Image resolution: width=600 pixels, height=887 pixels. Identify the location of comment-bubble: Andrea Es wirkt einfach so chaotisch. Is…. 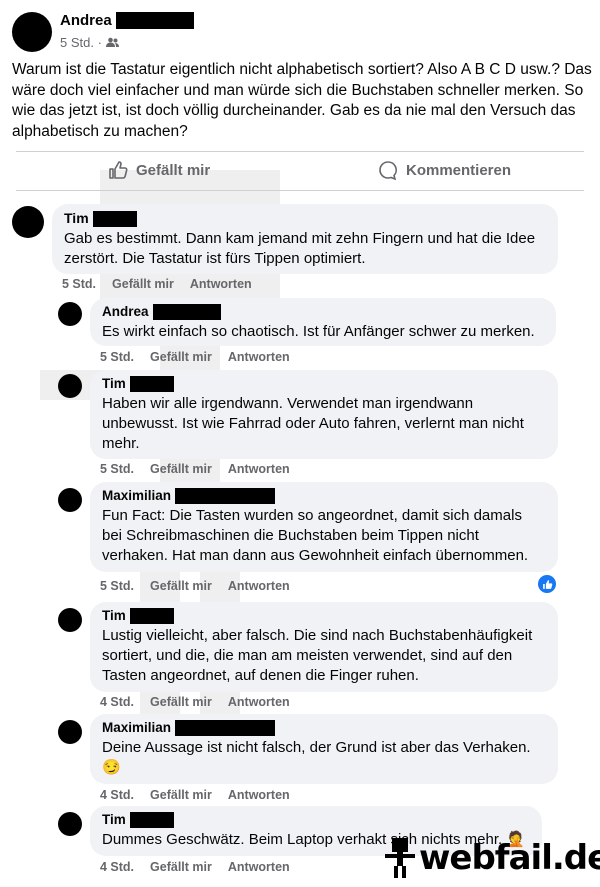
(323, 322).